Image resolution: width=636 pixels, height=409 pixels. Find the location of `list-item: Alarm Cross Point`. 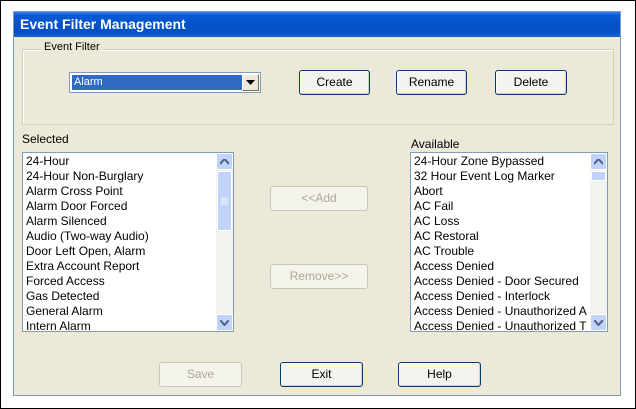

list-item: Alarm Cross Point is located at coordinates (120, 191).